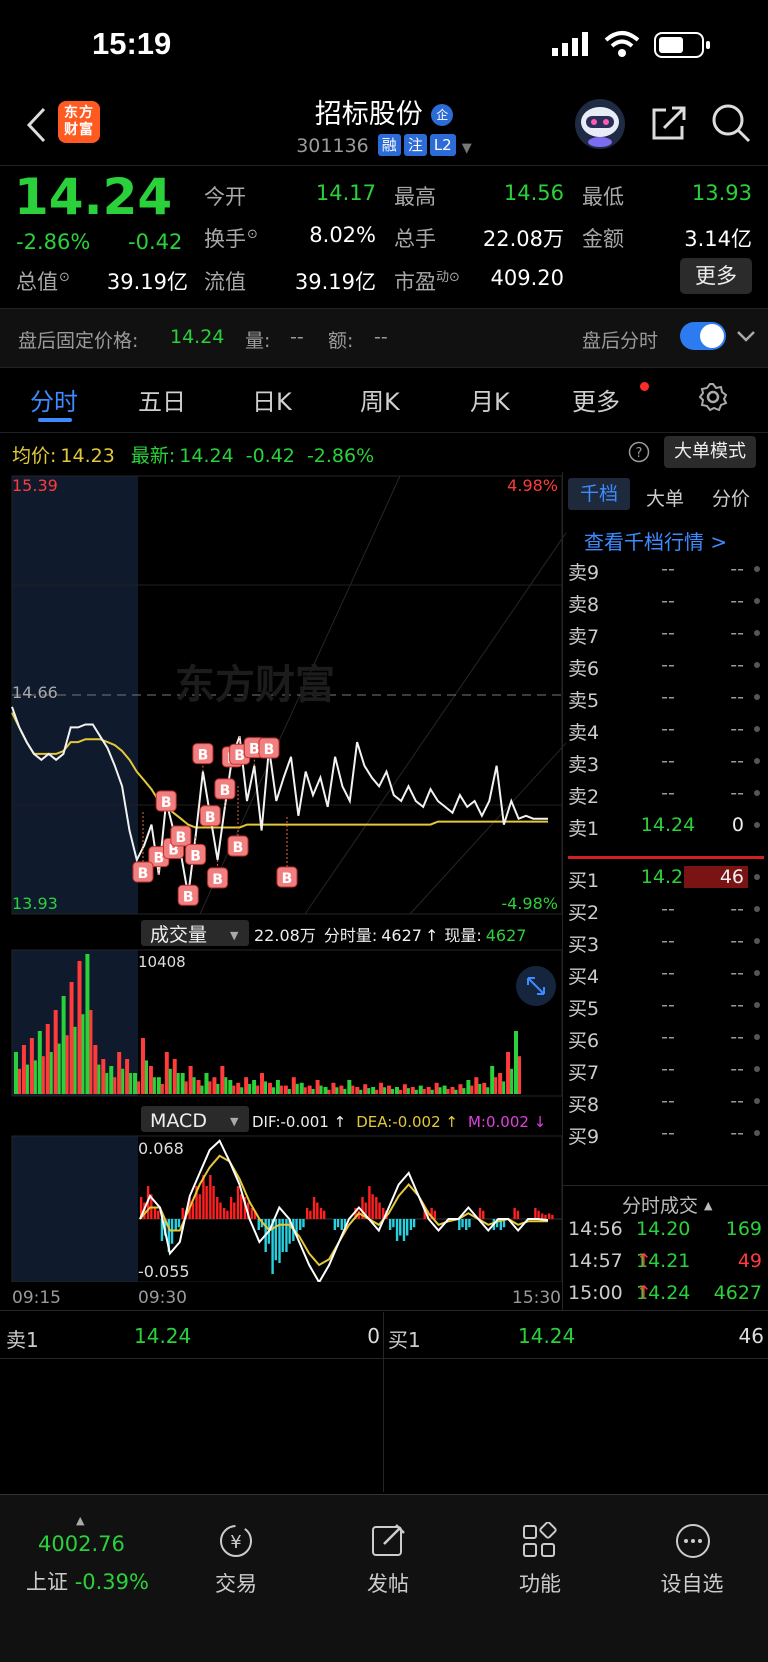  I want to click on active-tab-indicator, so click(55, 420).